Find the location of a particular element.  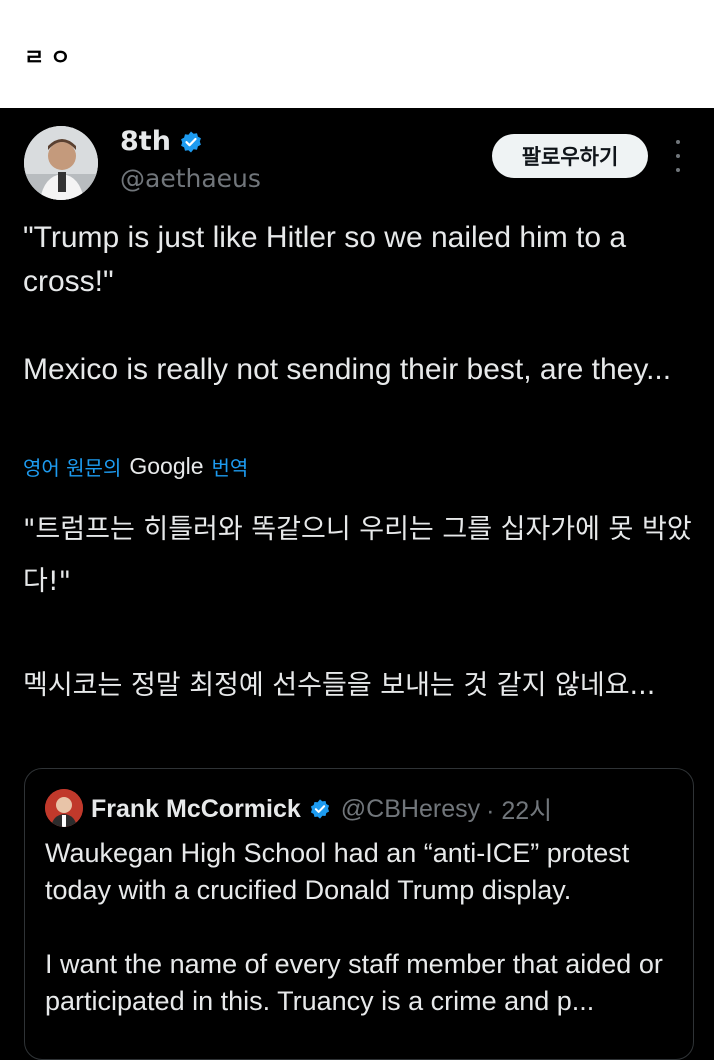

caption-text: ㄹㅇ is located at coordinates (50, 58).